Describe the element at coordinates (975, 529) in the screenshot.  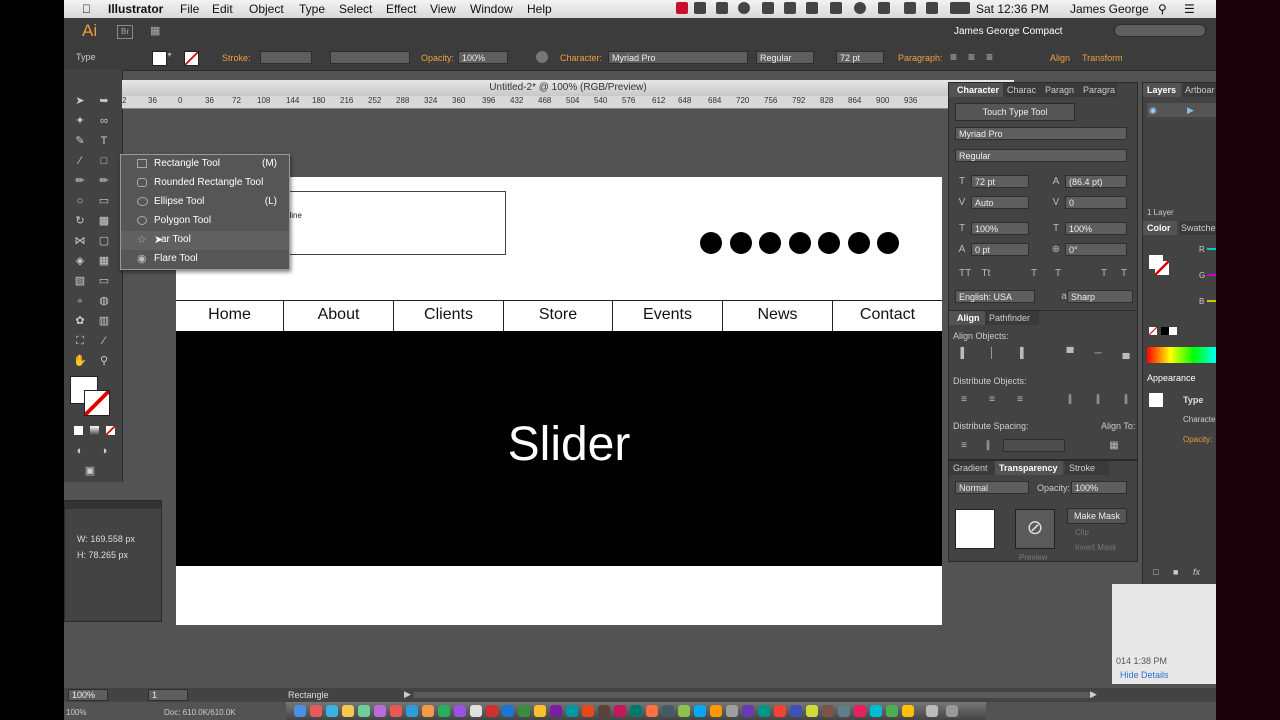
I see `object-thumbnail` at that location.